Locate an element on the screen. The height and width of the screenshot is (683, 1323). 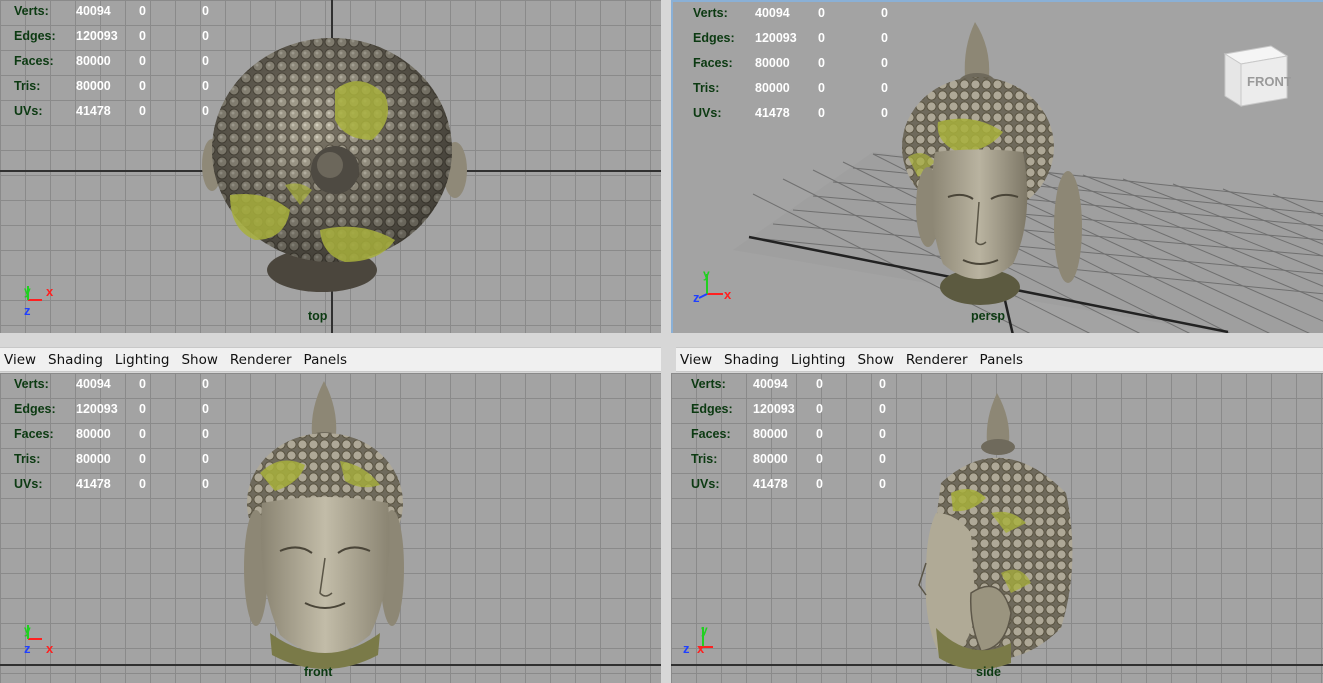
hud-value: 41478 is located at coordinates (93, 111).